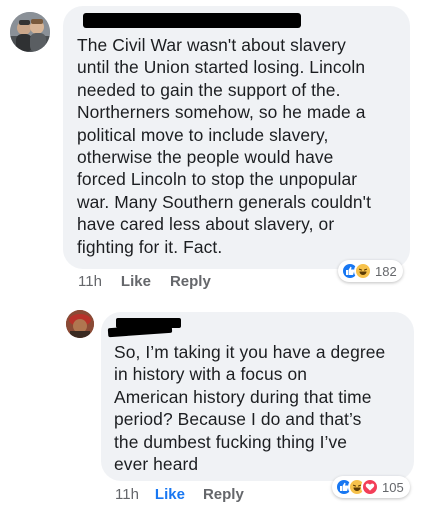 The image size is (429, 512). I want to click on reaction-count: 105, so click(393, 487).